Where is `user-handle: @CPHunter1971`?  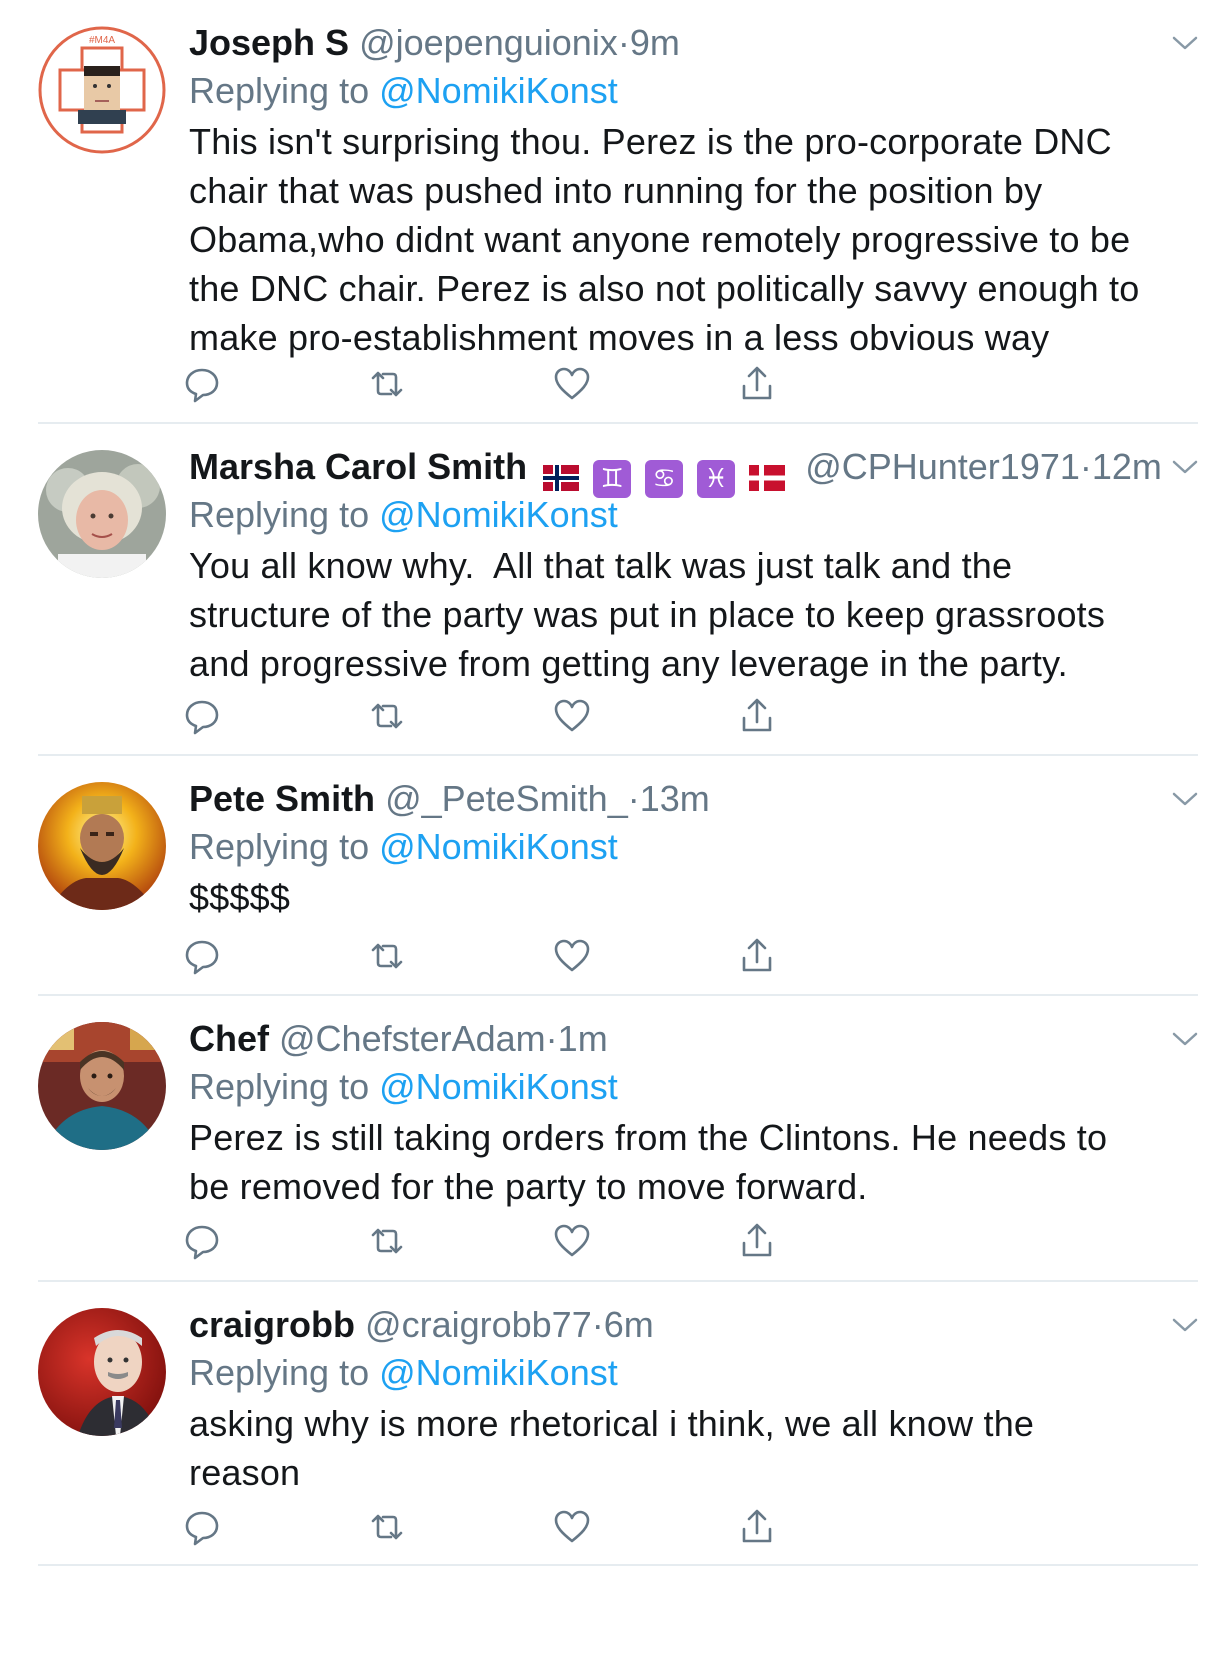
user-handle: @CPHunter1971 is located at coordinates (942, 466).